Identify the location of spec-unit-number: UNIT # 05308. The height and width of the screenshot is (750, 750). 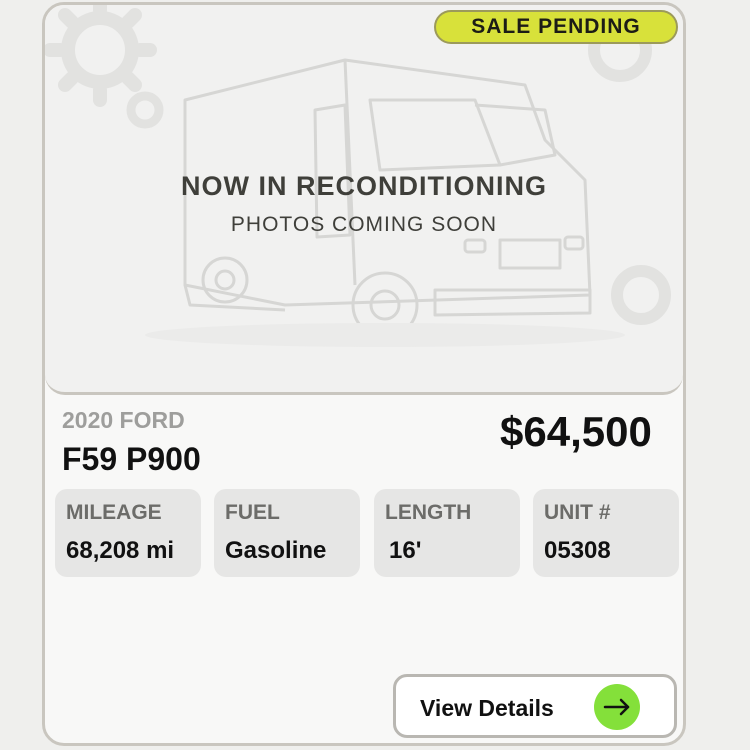
(606, 533).